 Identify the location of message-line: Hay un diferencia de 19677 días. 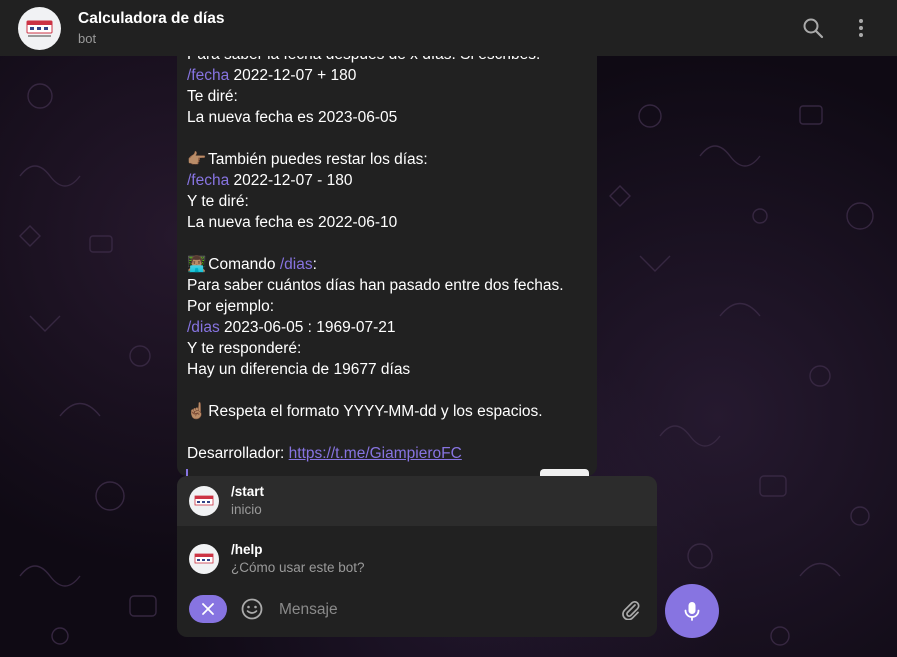
(387, 369).